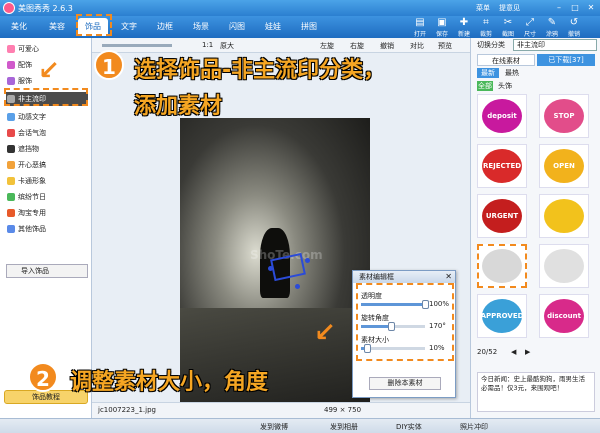 This screenshot has height=433, width=600. Describe the element at coordinates (309, 27) in the screenshot. I see `tab-collage: 拼图` at that location.